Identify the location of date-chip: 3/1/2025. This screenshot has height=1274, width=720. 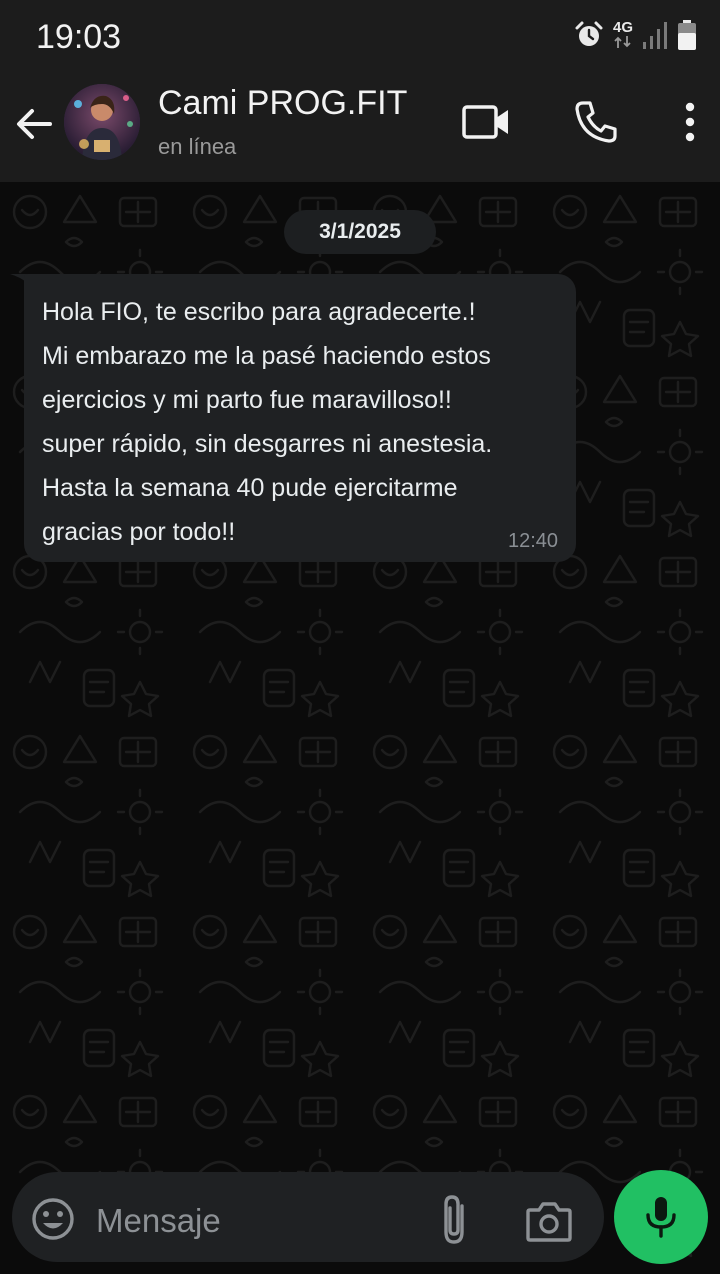
(360, 232).